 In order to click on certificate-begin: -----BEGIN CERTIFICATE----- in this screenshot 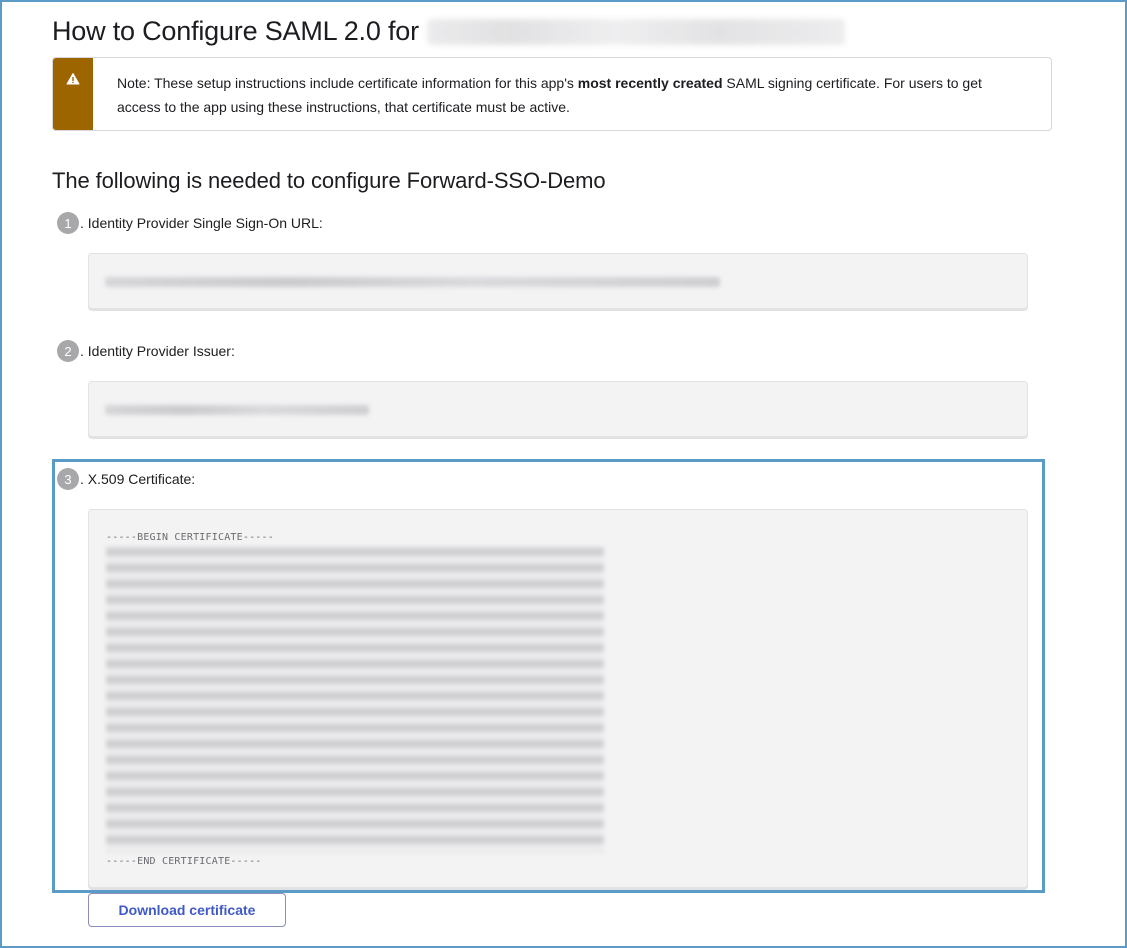, I will do `click(190, 537)`.